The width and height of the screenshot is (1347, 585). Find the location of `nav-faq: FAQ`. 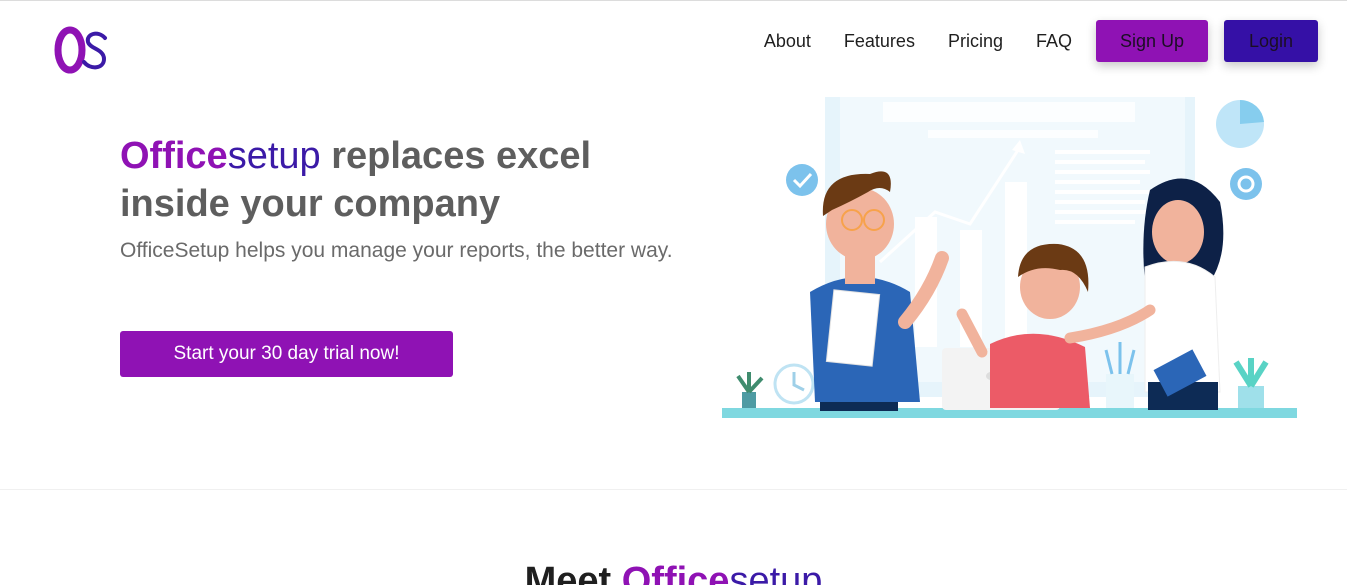

nav-faq: FAQ is located at coordinates (1054, 41).